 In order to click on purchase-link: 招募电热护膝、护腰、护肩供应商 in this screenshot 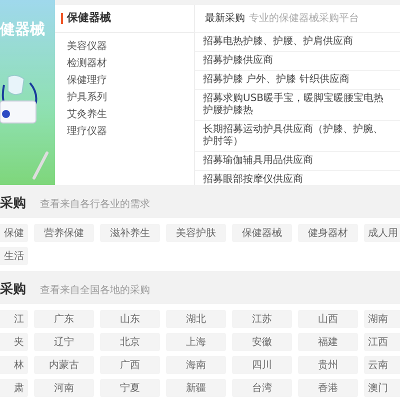, I will do `click(297, 42)`.